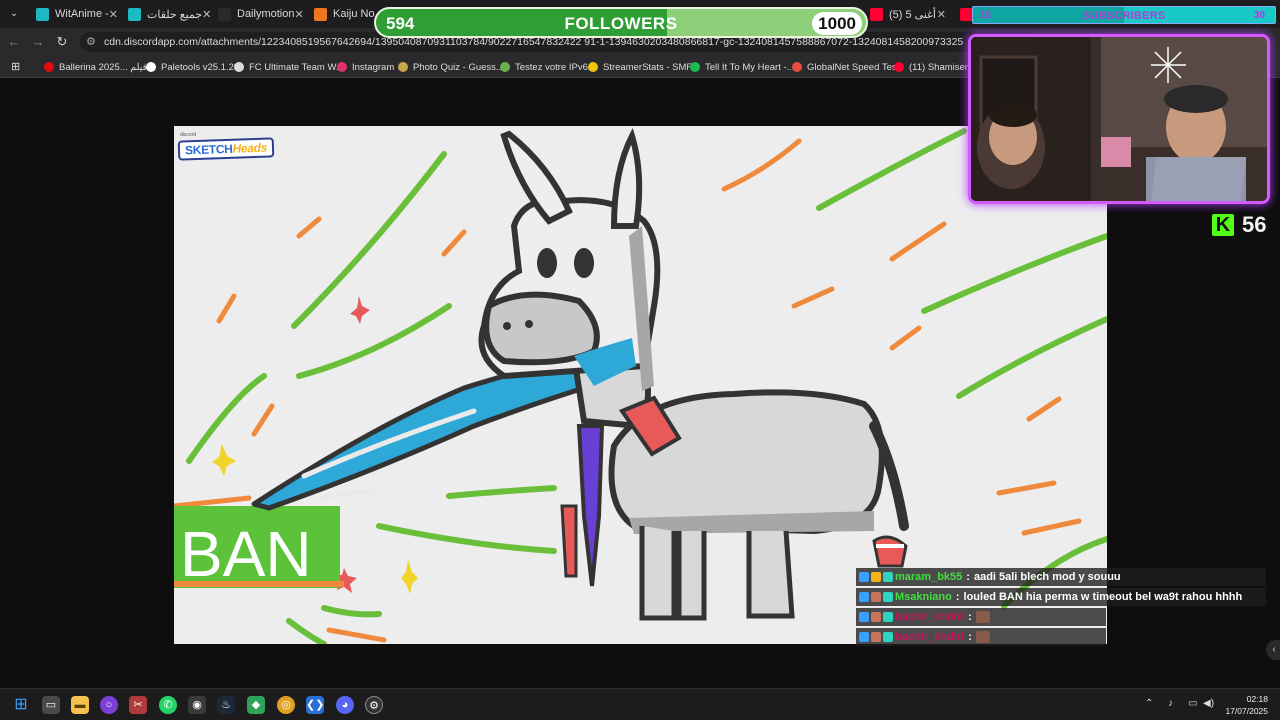 This screenshot has width=1280, height=720. I want to click on tab-search-chevron-icon: ⌄, so click(14, 14).